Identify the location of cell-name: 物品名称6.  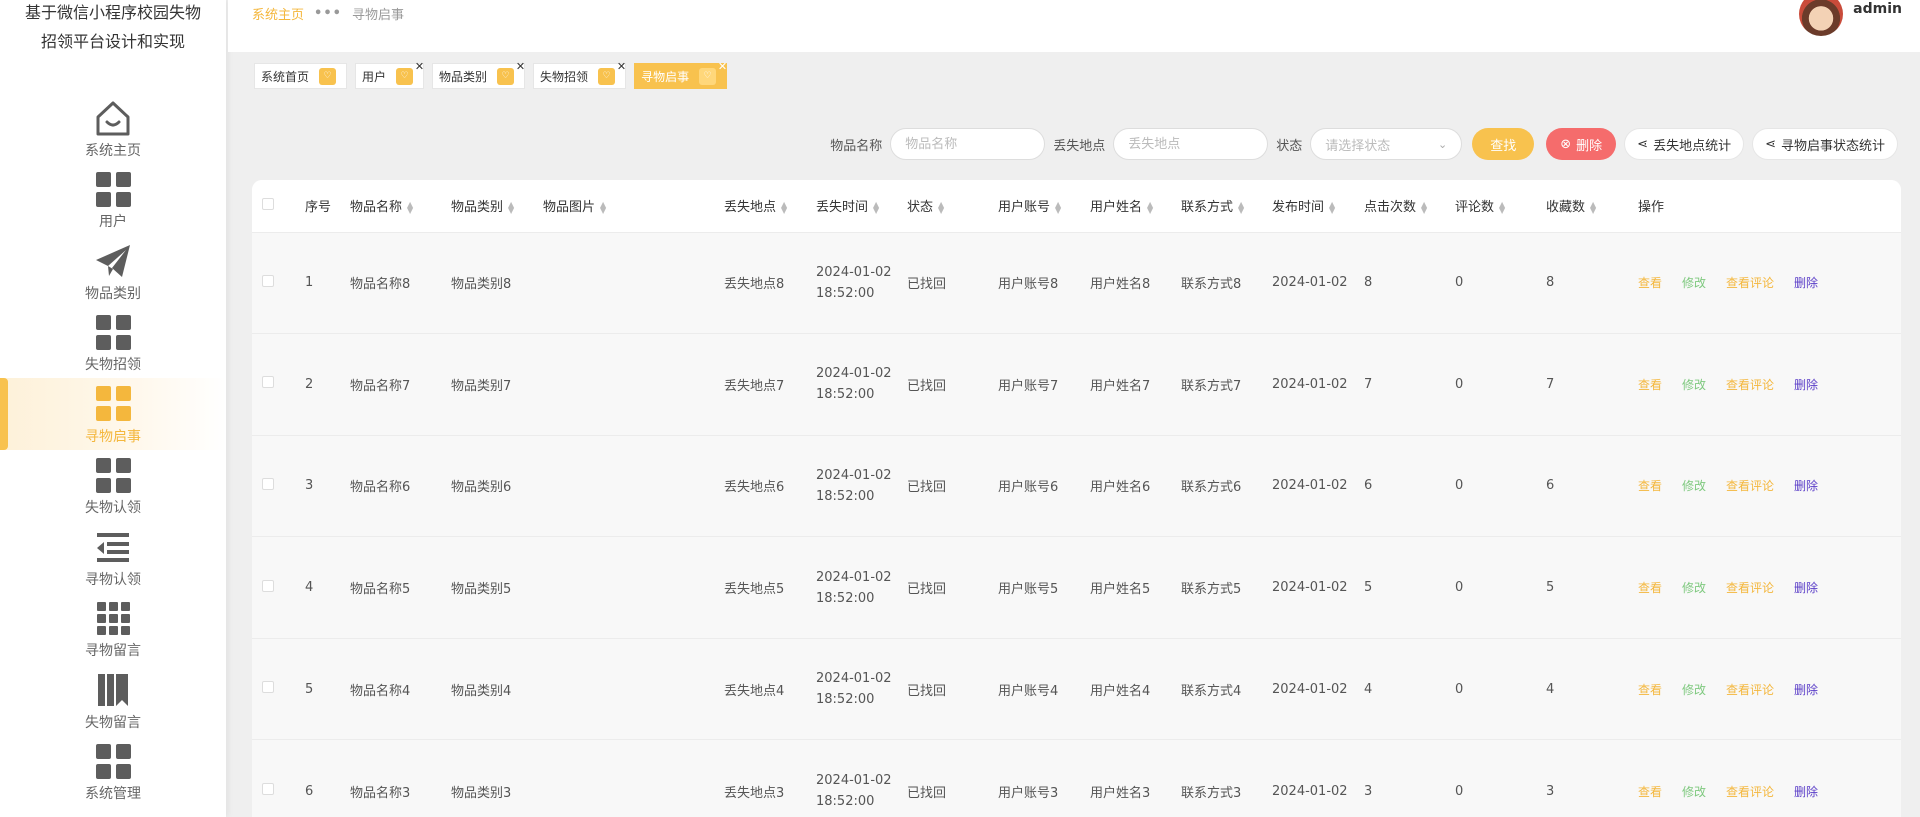
(380, 488).